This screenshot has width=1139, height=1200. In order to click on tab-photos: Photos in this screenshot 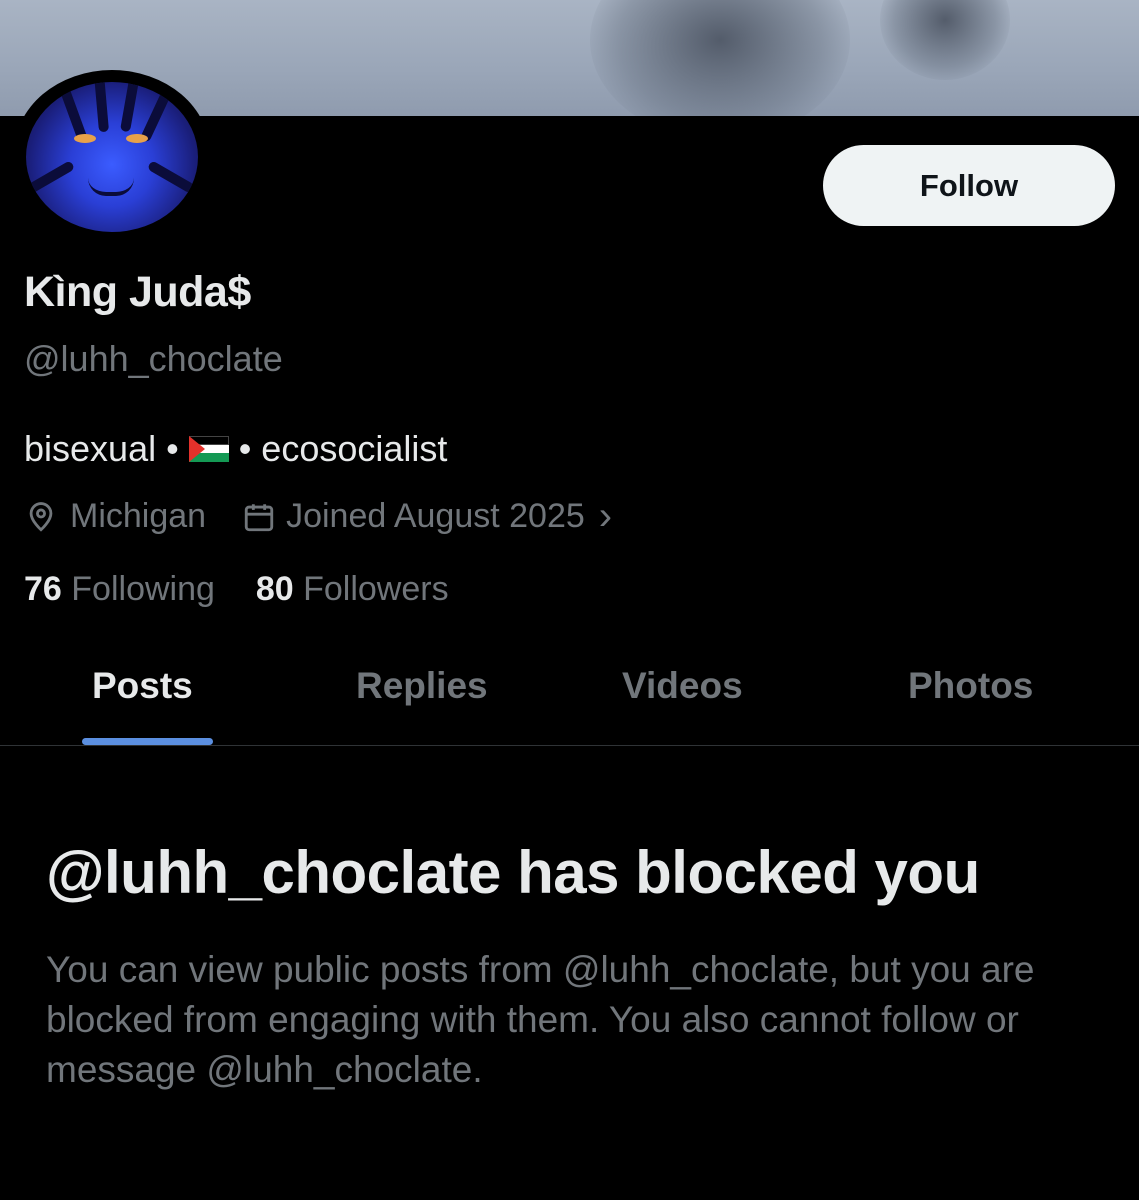, I will do `click(970, 686)`.